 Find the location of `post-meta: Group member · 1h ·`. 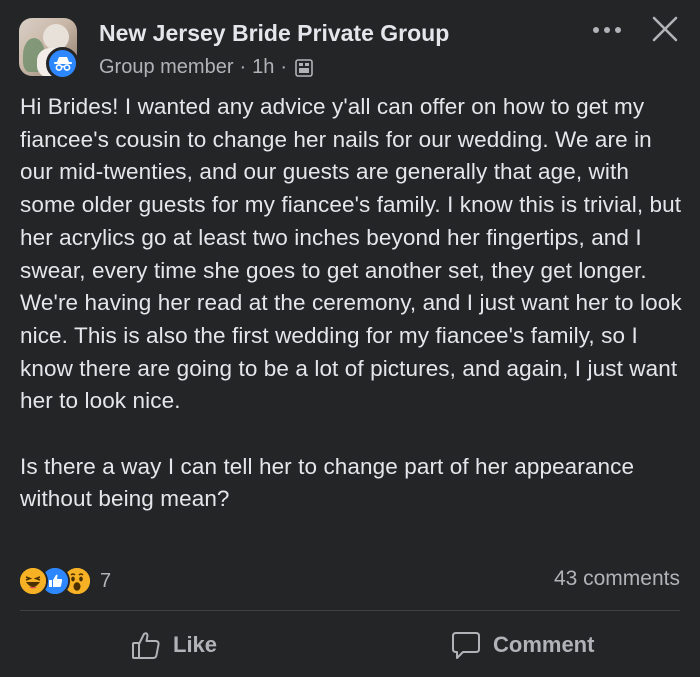

post-meta: Group member · 1h · is located at coordinates (206, 67).